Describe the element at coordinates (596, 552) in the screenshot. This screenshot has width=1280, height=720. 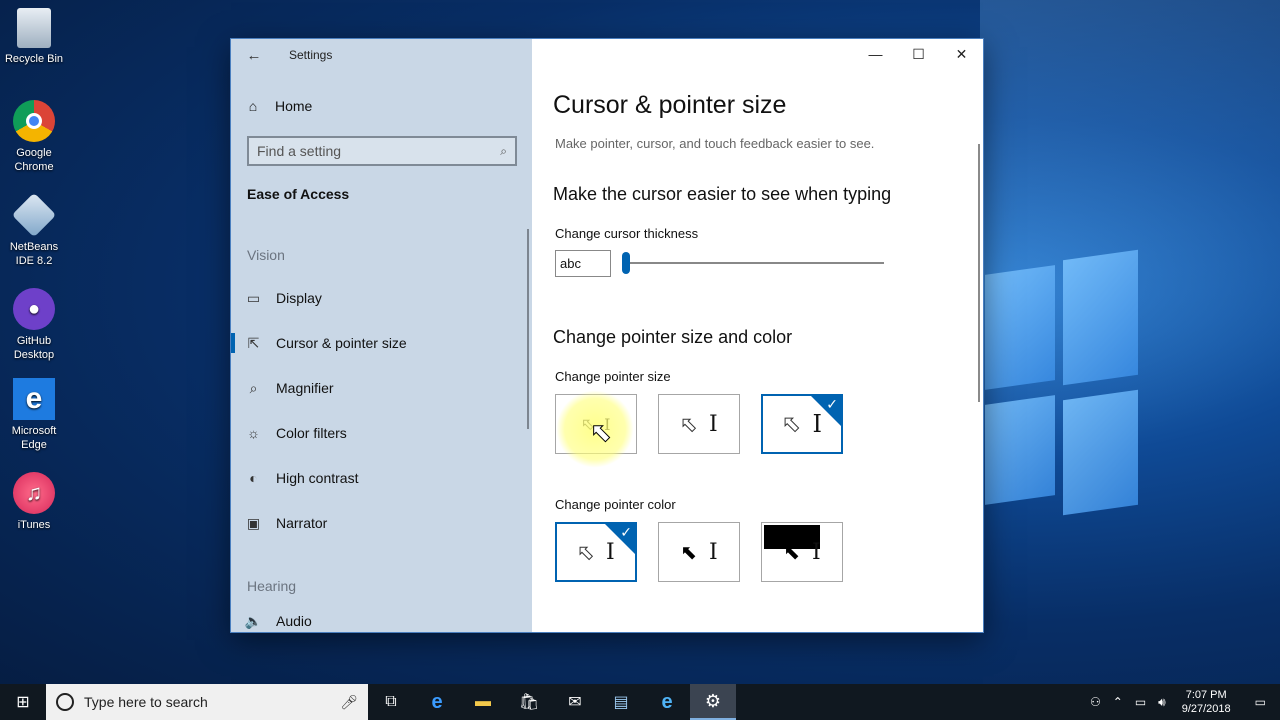
I see `pointer-color-option-white: ⬉ I ✓` at that location.